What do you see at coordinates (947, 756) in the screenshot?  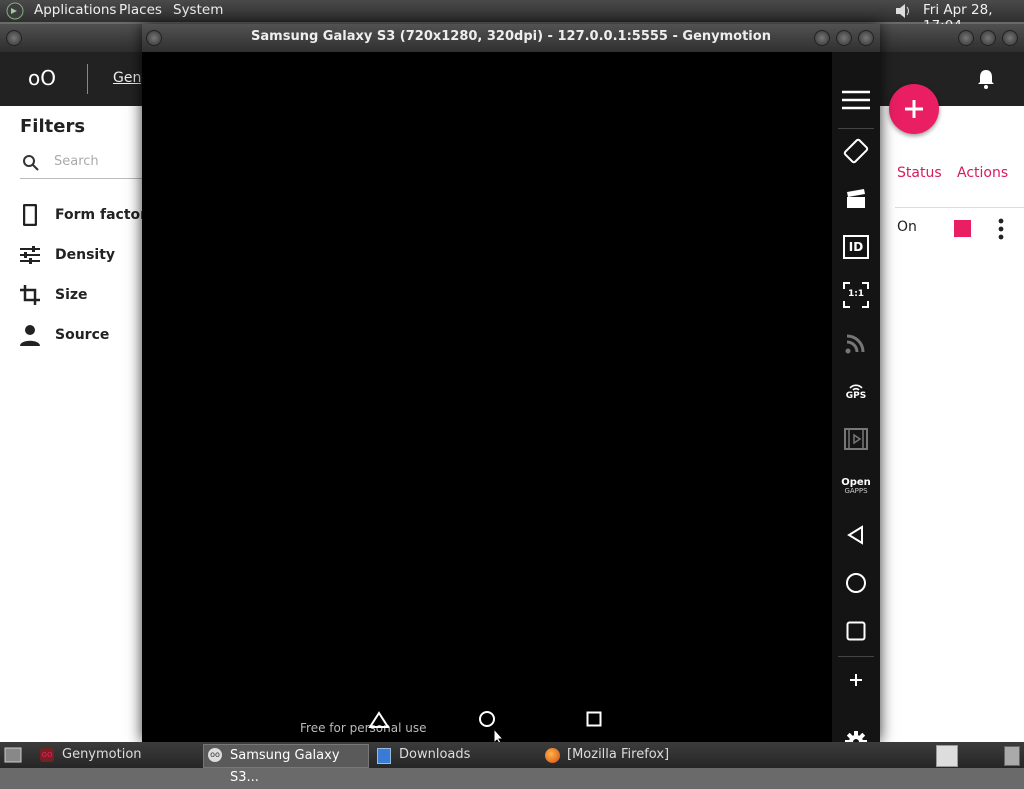 I see `workspace-switcher` at bounding box center [947, 756].